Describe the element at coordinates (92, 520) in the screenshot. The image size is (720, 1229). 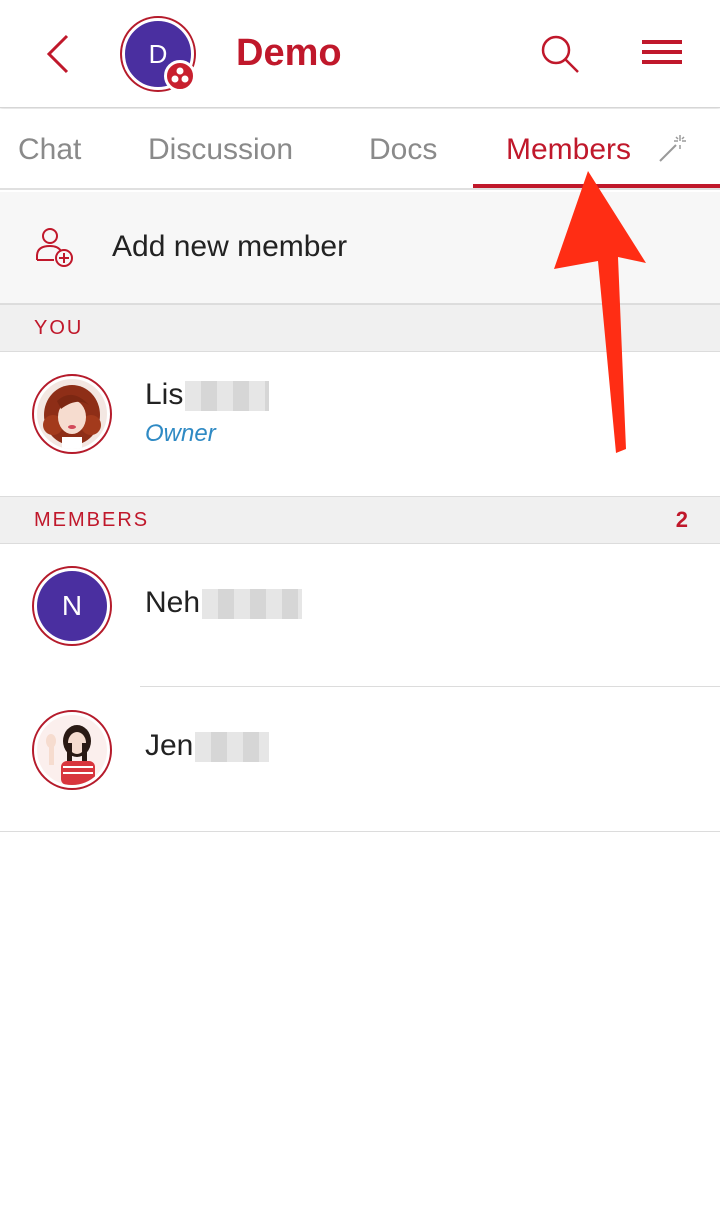
I see `section-members-label: MEMBERS` at that location.